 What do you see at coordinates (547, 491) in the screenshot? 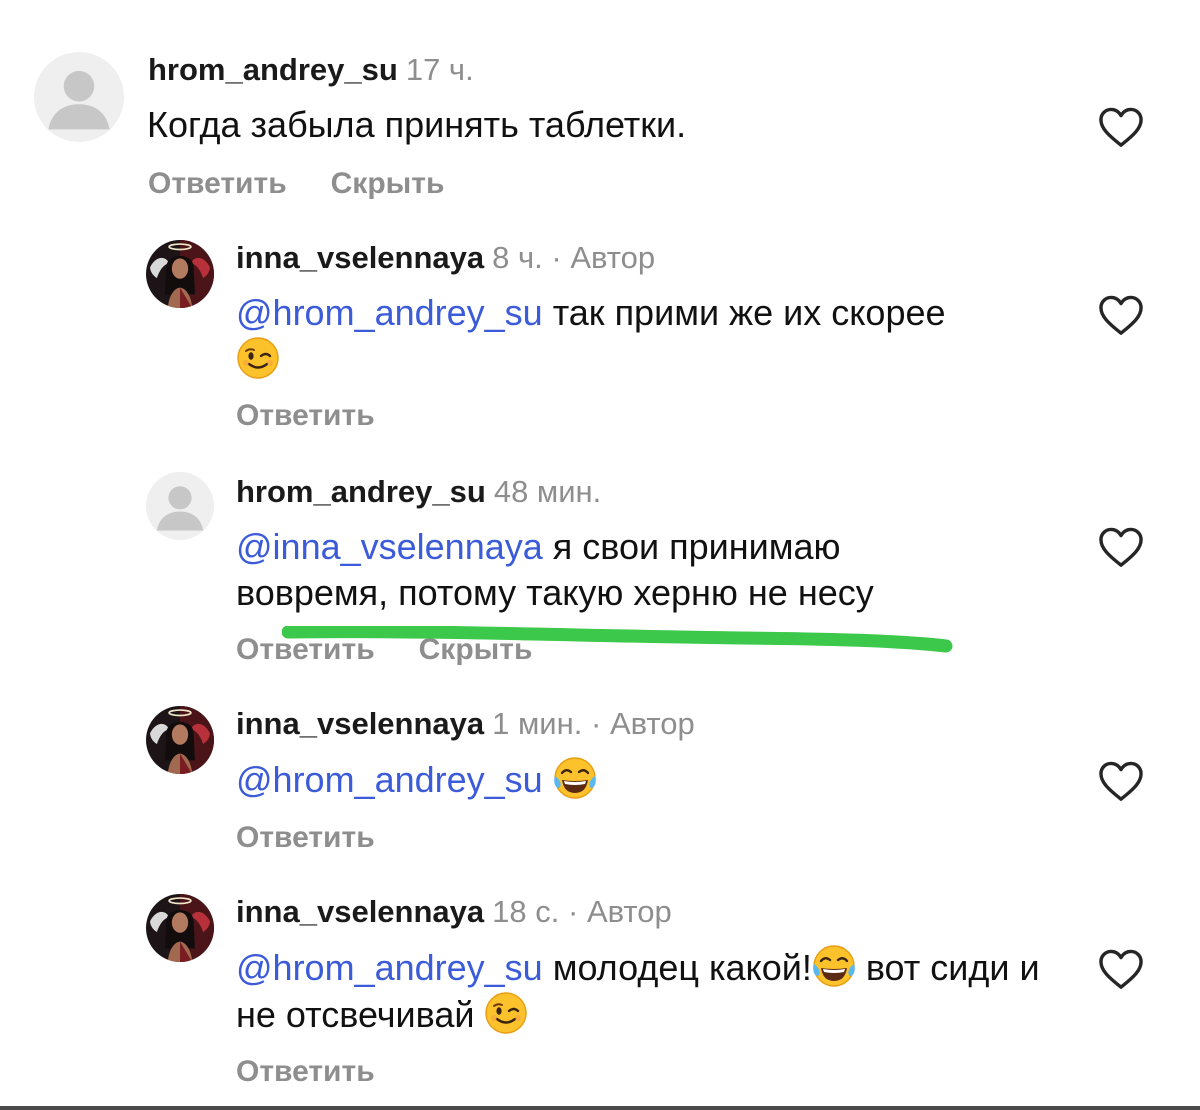
I see `comment-time: 48 мин.` at bounding box center [547, 491].